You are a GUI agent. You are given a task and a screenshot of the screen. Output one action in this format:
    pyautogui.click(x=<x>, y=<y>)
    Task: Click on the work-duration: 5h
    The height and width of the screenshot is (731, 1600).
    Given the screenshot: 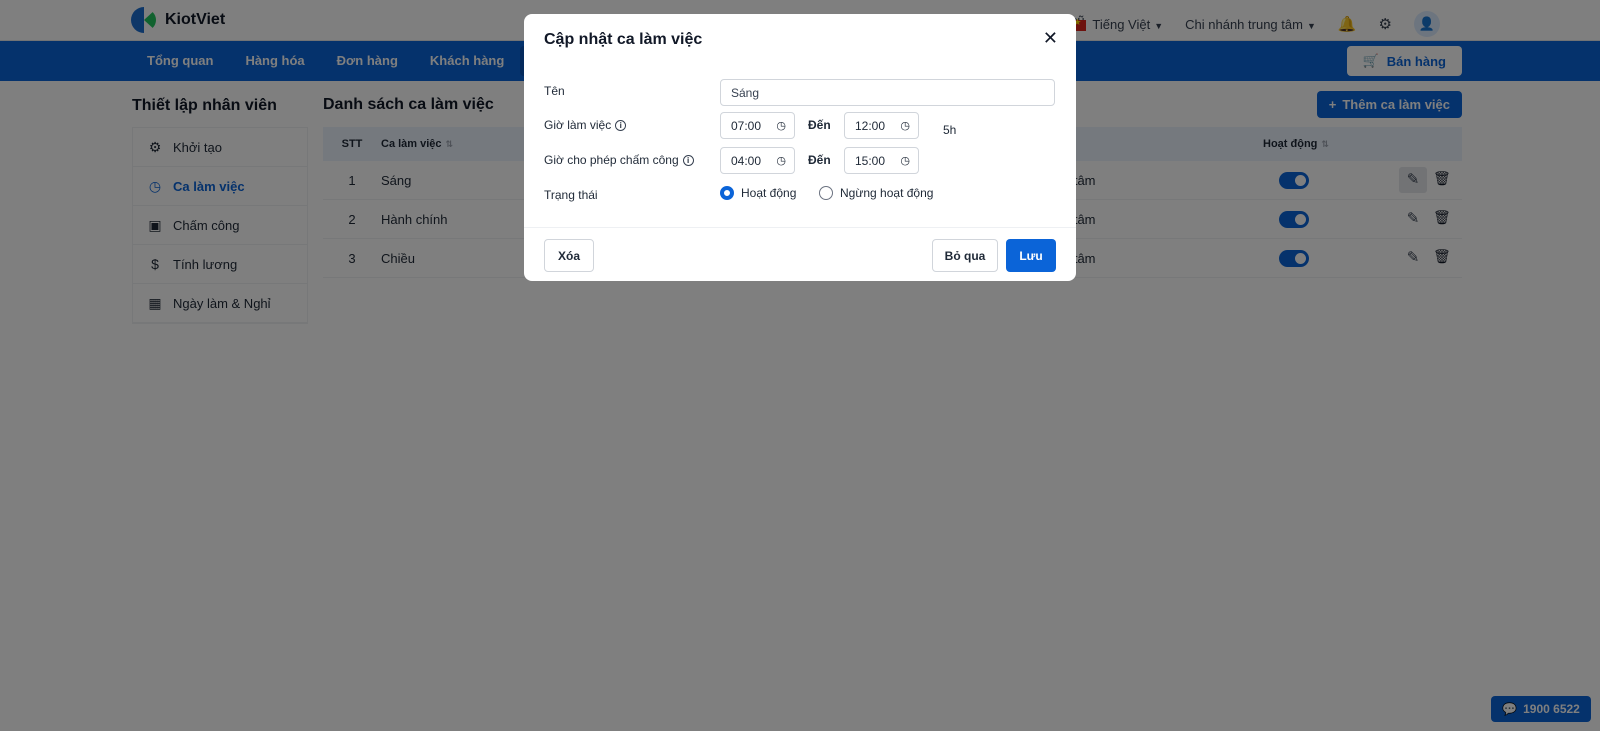 What is the action you would take?
    pyautogui.click(x=950, y=130)
    